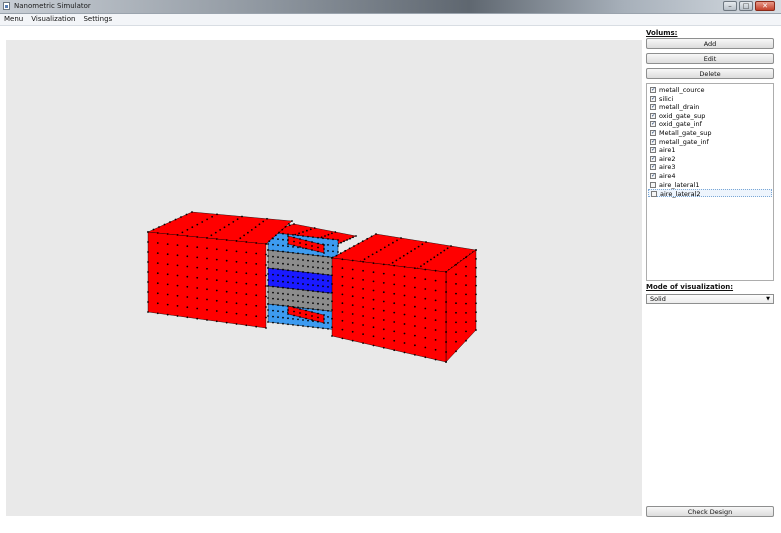 This screenshot has width=781, height=533. I want to click on edit-button: Edit, so click(710, 58).